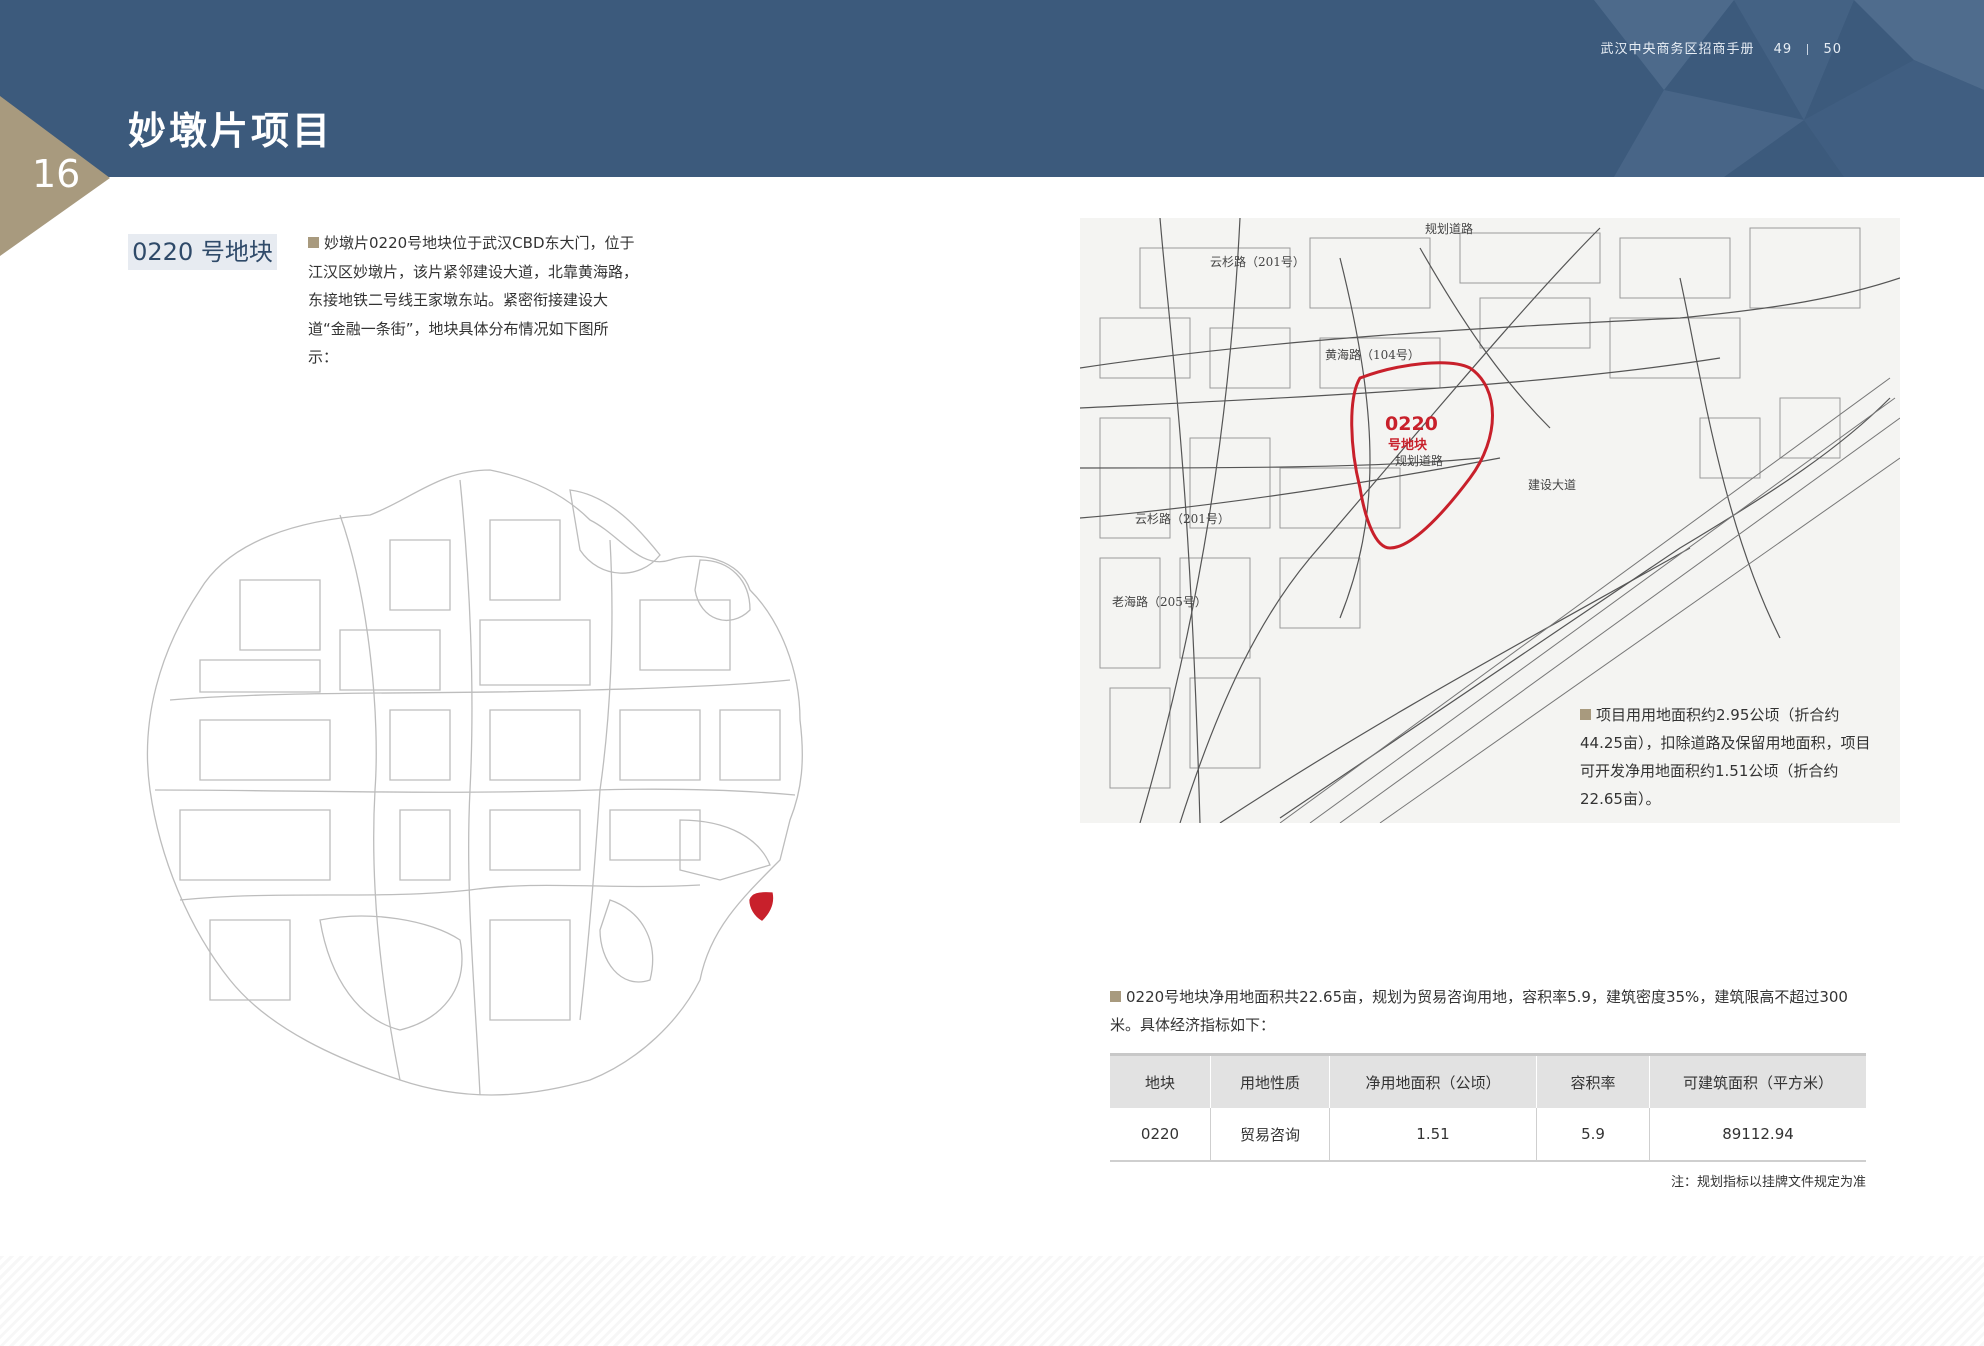 The image size is (1984, 1346). I want to click on table-header-cell: 地块, so click(1160, 1080).